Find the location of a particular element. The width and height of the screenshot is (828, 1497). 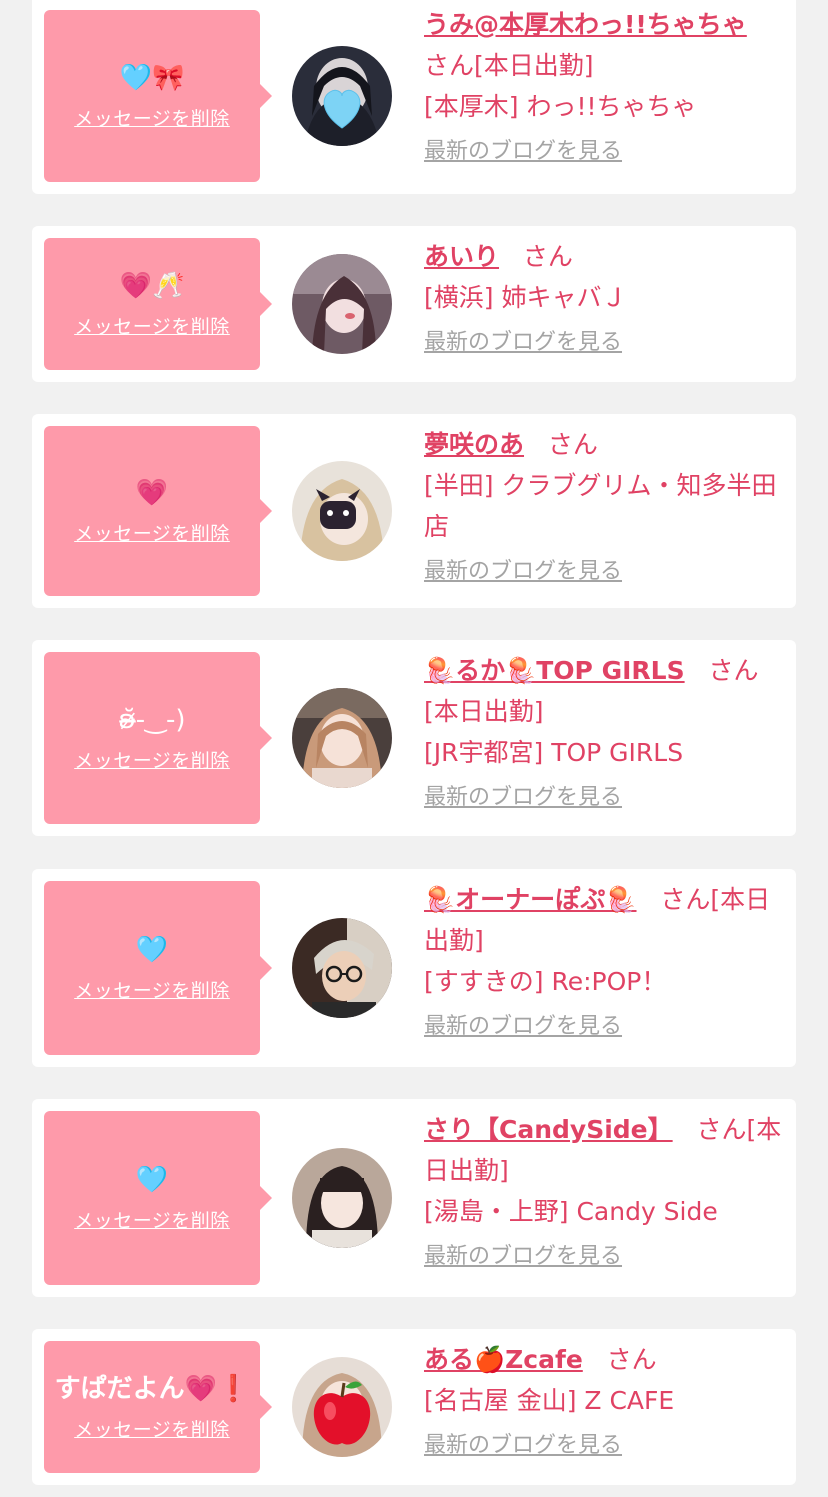

message-text: 🩵🎀 is located at coordinates (152, 77).